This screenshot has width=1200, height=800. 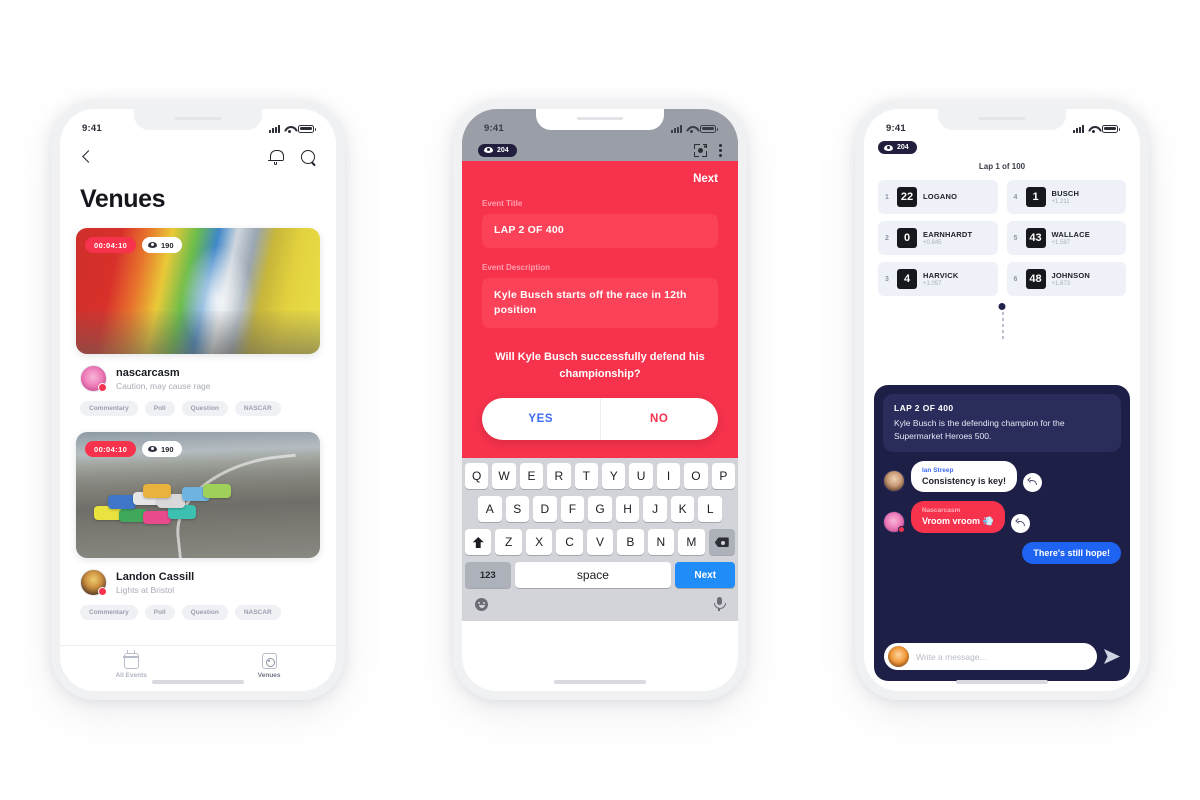 I want to click on driver-info: LOGANO, so click(x=940, y=197).